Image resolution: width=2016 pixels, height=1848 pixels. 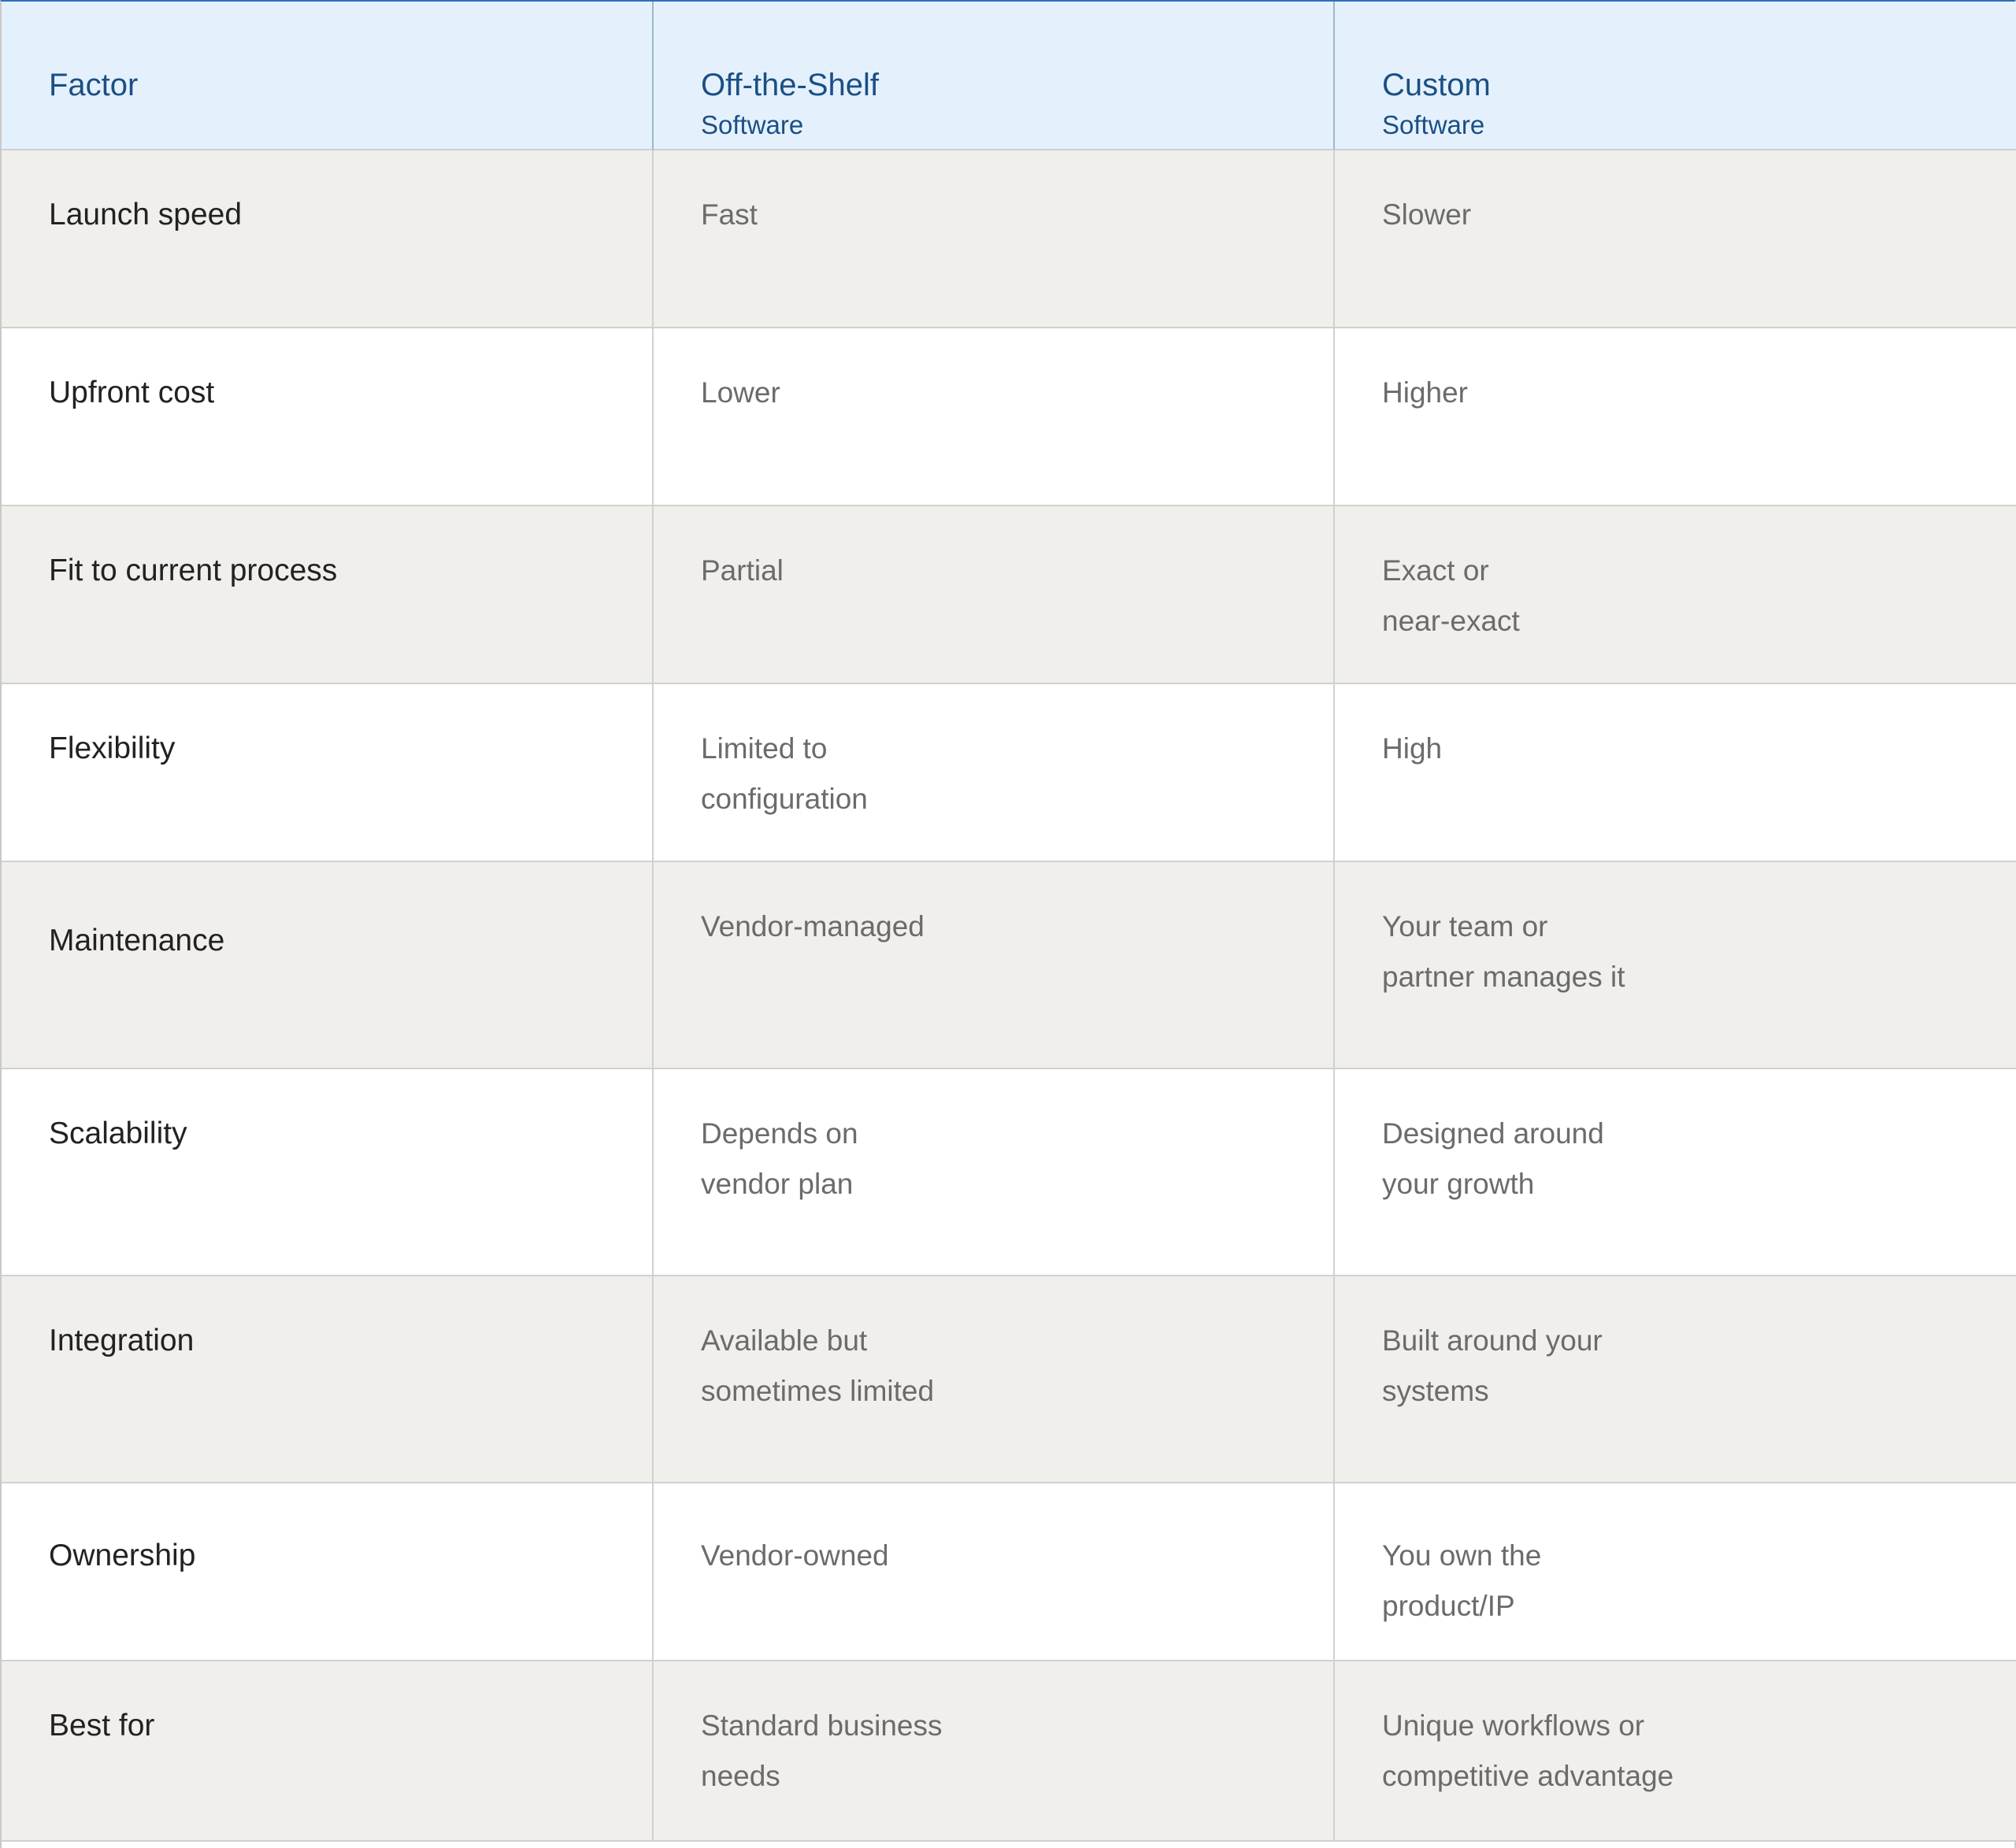 I want to click on cell-text: Vendor-managed, so click(x=813, y=926).